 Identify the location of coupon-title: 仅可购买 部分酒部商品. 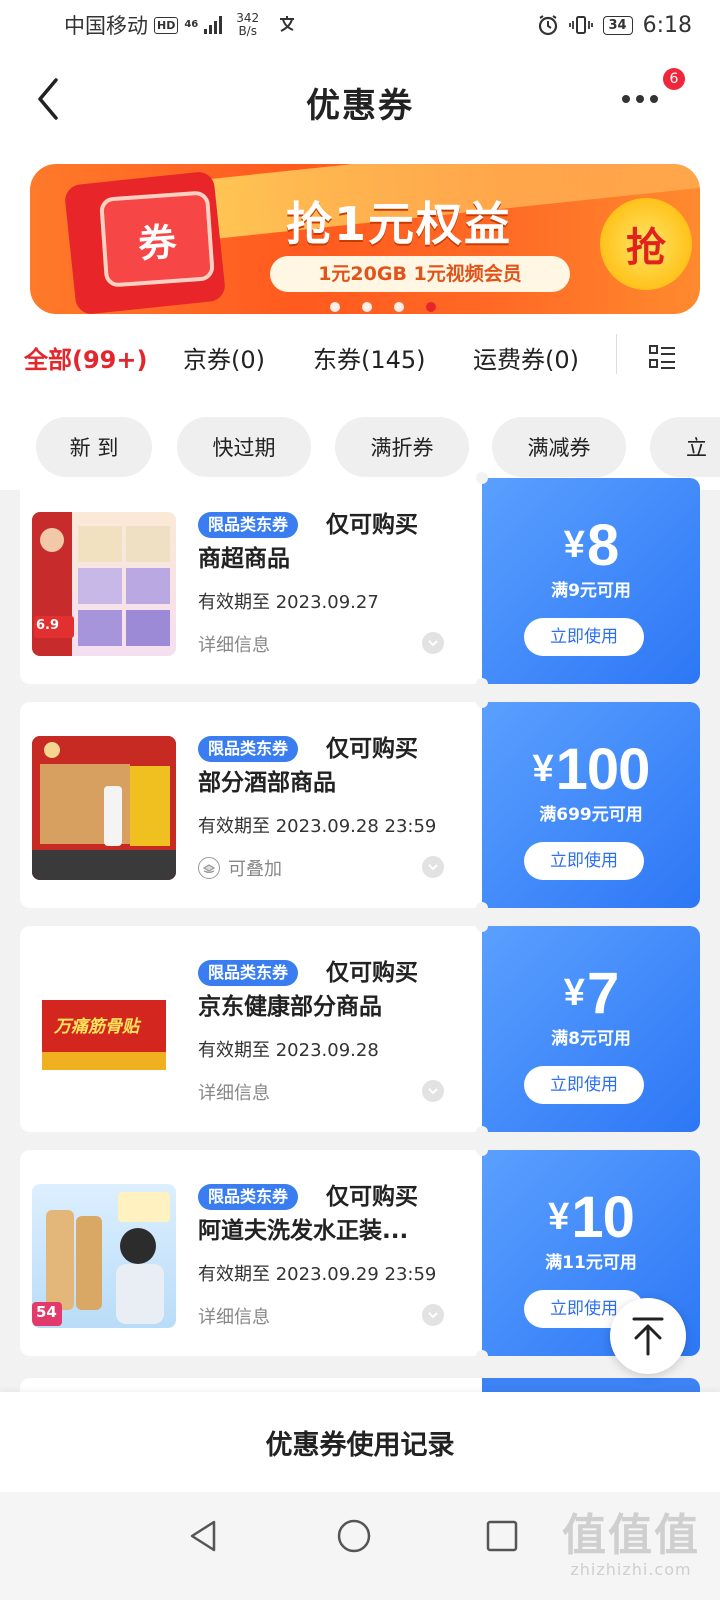
(333, 766).